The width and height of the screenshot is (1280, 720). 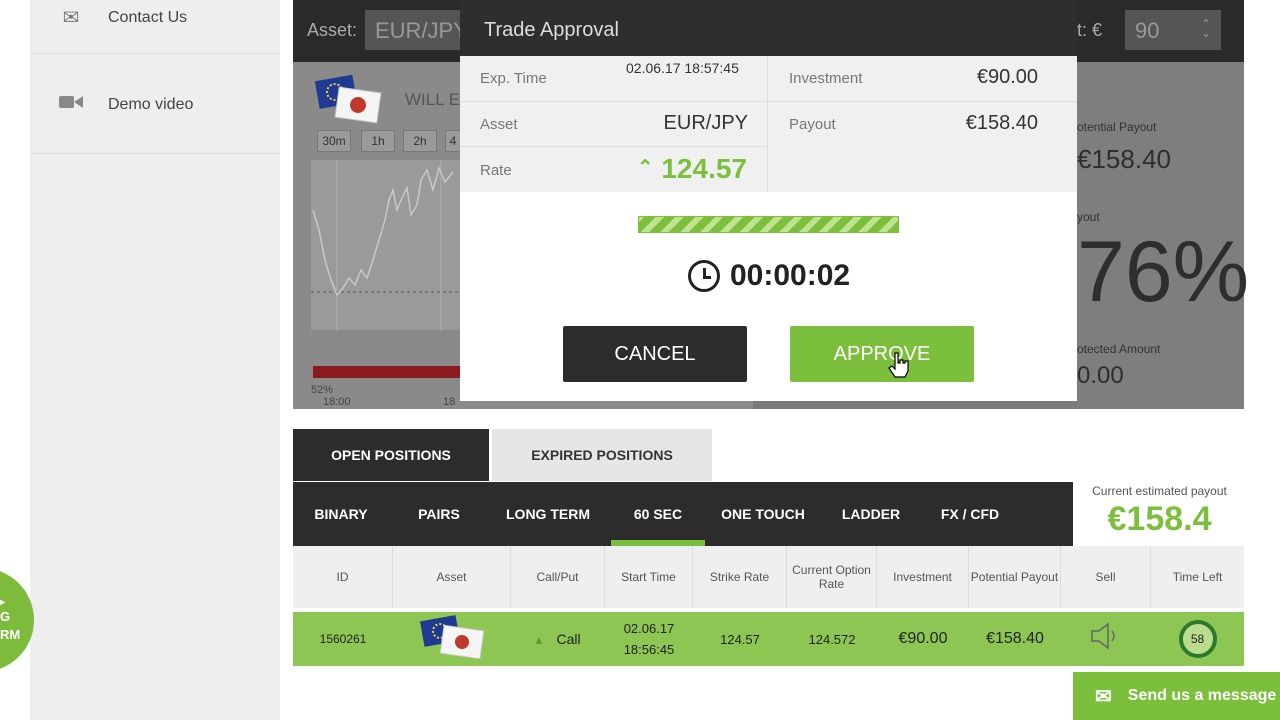 What do you see at coordinates (1159, 491) in the screenshot?
I see `estimated-payout-label: Current estimated payout` at bounding box center [1159, 491].